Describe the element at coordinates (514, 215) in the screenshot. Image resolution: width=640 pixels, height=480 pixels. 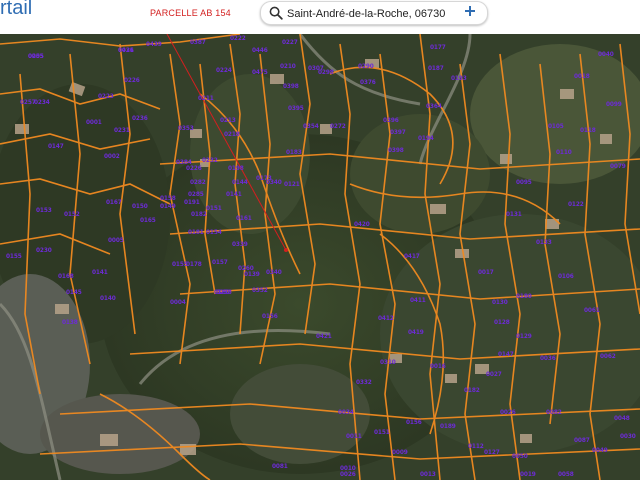
I see `parcel-number-label: 0131` at that location.